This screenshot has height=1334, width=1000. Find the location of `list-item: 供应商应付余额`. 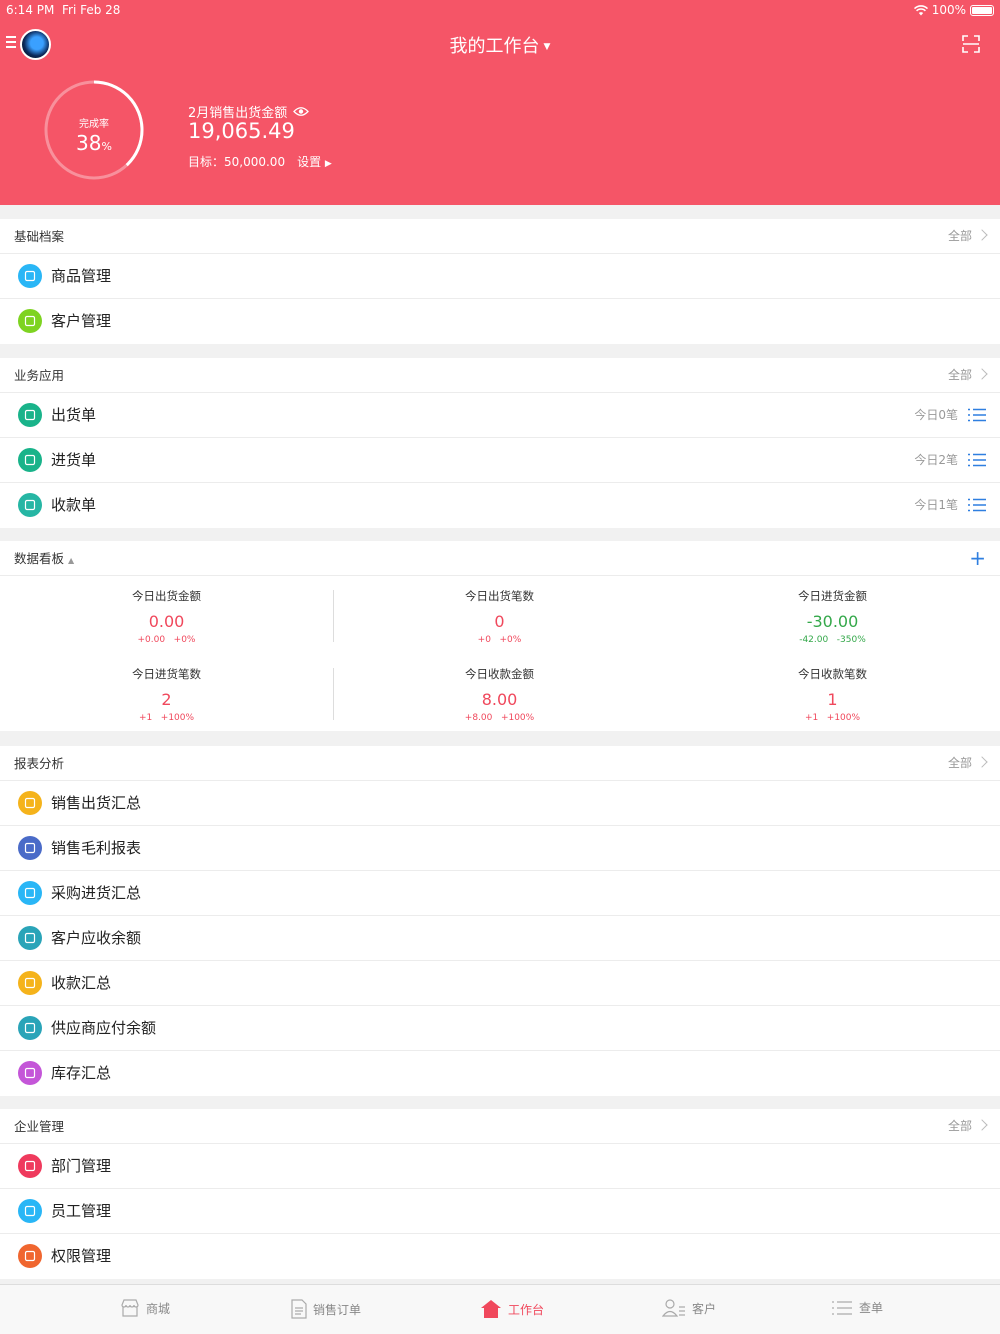

list-item: 供应商应付余额 is located at coordinates (500, 1028).